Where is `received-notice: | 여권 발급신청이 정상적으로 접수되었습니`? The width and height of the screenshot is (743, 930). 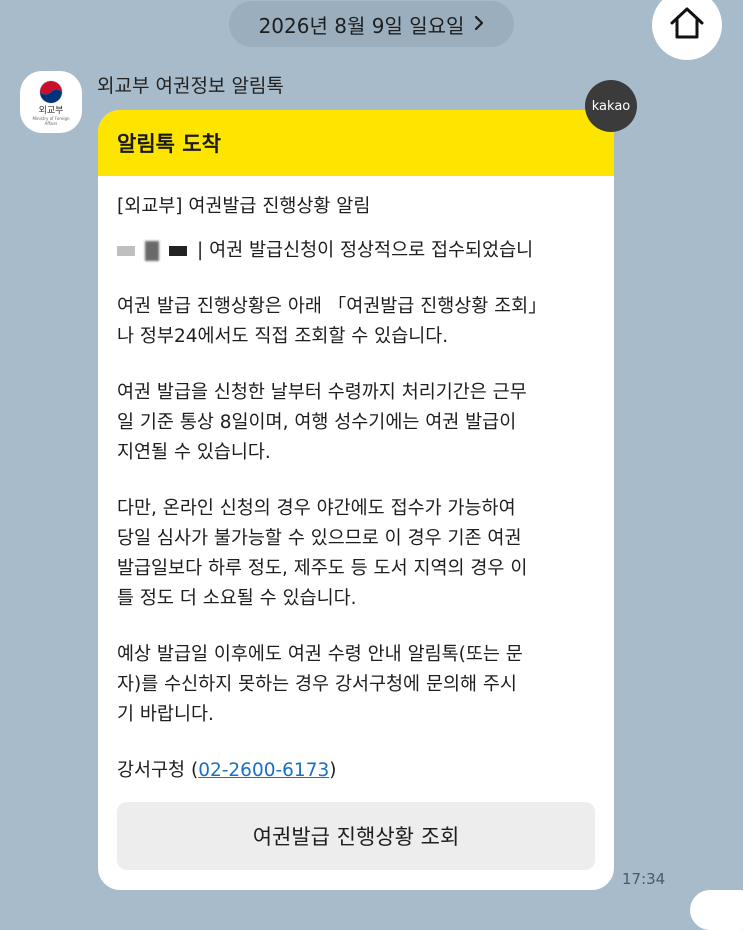 received-notice: | 여권 발급신청이 정상적으로 접수되었습니 is located at coordinates (356, 251).